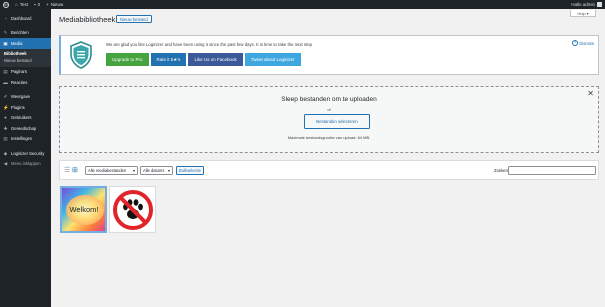  I want to click on sidebar-item-tools: ✚ Gereedschap, so click(25, 128).